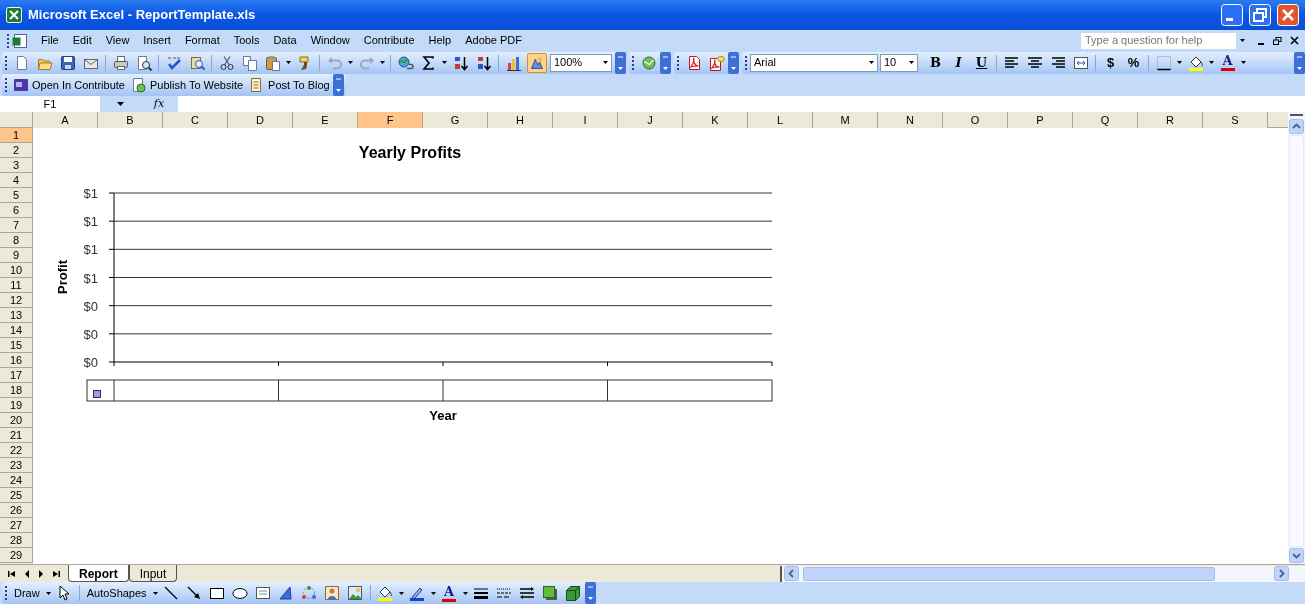 This screenshot has width=1305, height=604. I want to click on restore-button, so click(1260, 15).